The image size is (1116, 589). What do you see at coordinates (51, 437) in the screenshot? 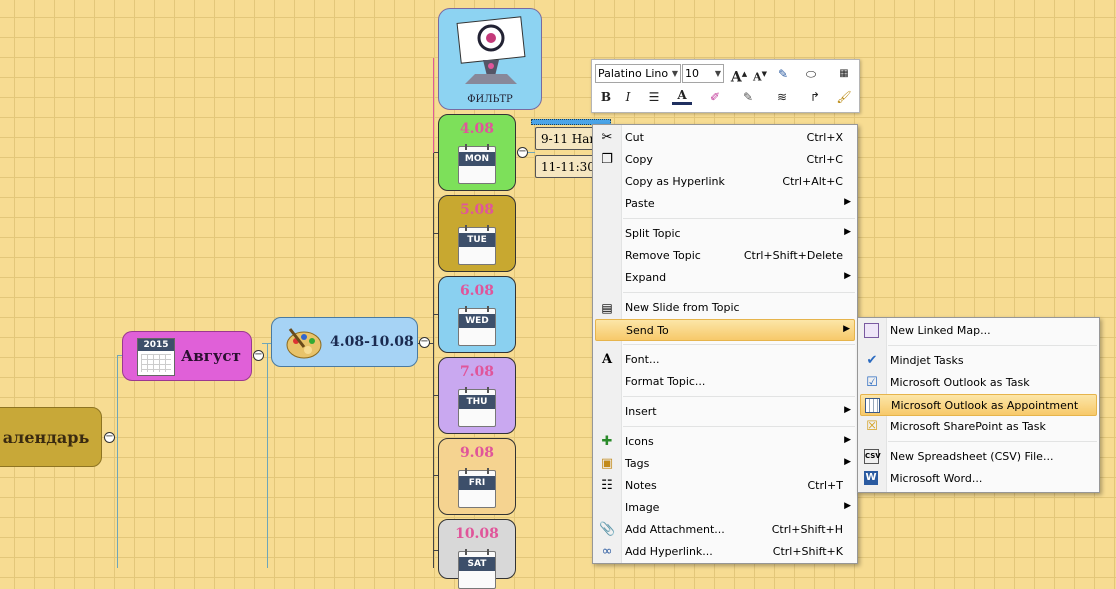
I see `root-topic: алендарь` at bounding box center [51, 437].